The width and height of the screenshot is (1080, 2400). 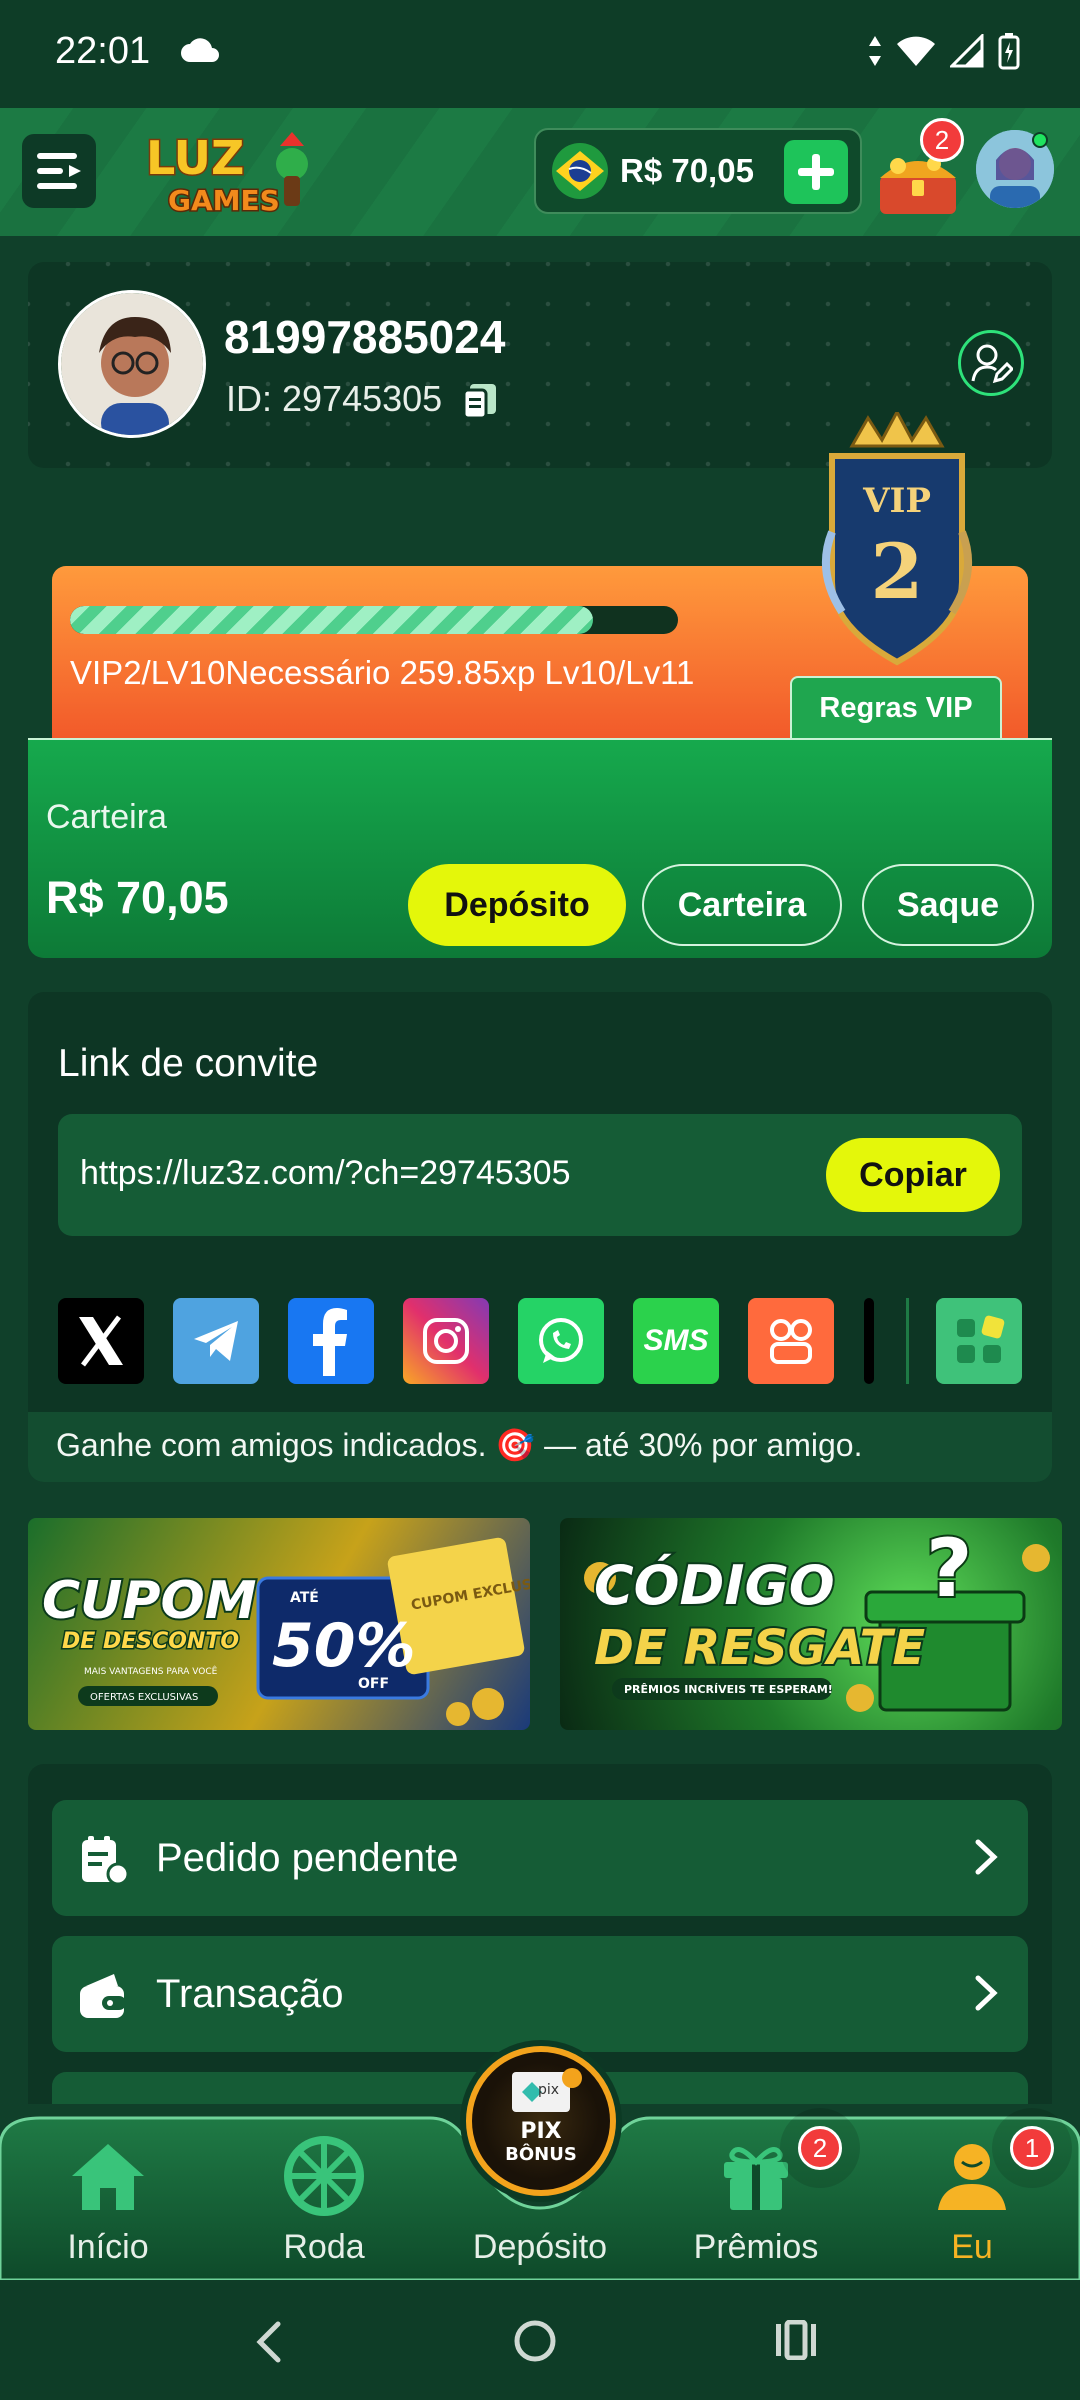 I want to click on share-row: SMS, so click(x=540, y=1342).